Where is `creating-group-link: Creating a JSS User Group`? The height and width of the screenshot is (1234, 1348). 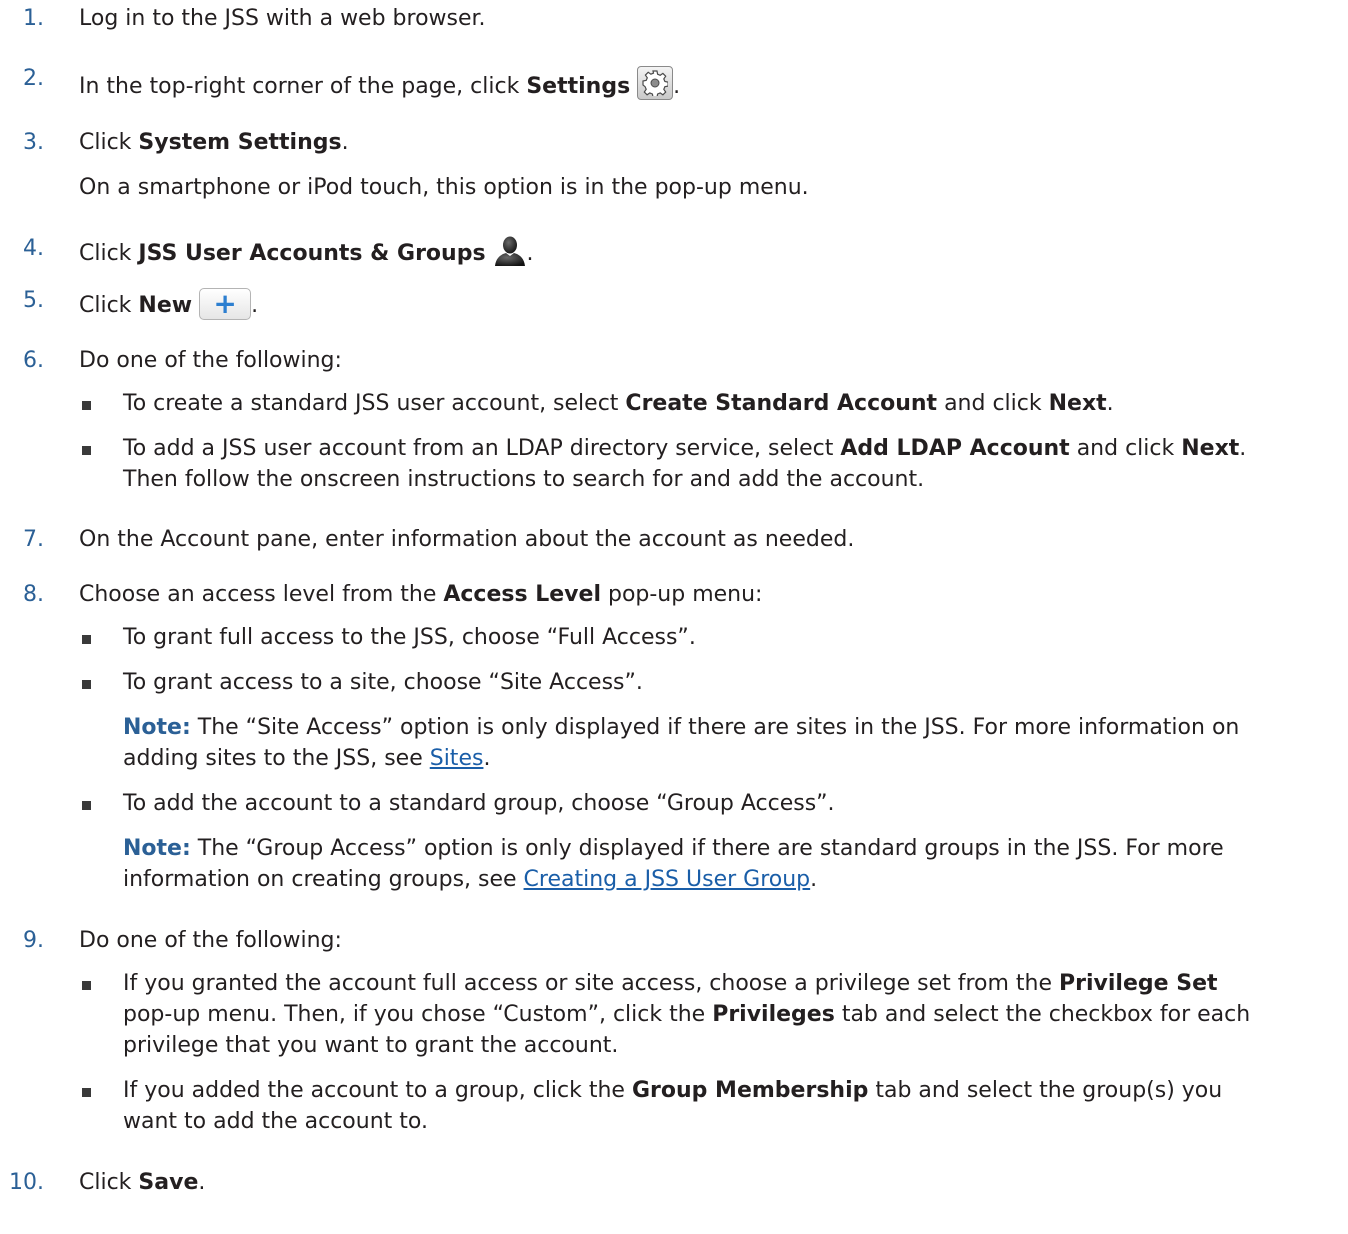 creating-group-link: Creating a JSS User Group is located at coordinates (667, 879).